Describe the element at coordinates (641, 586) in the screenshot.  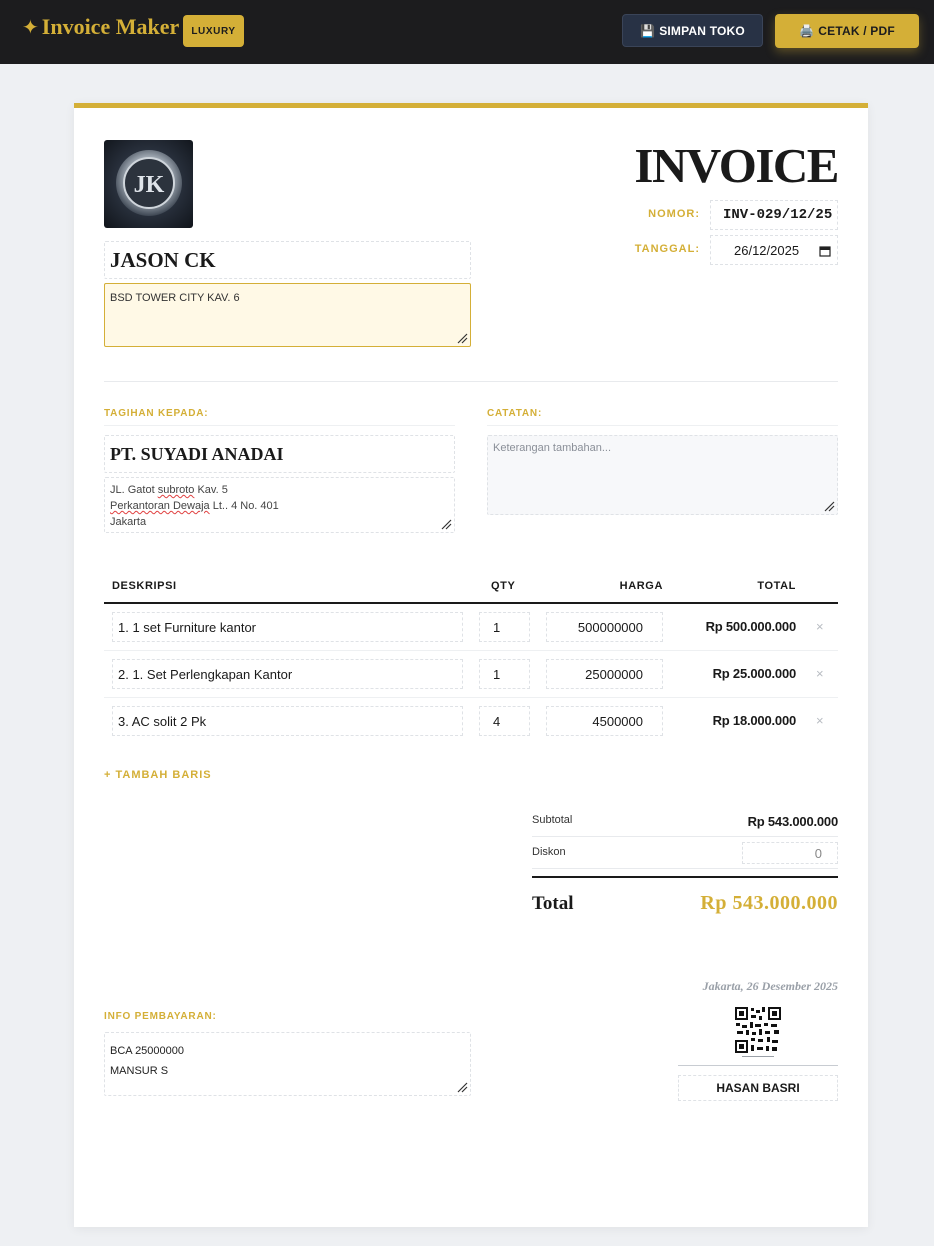
I see `column-header-price: HARGA` at that location.